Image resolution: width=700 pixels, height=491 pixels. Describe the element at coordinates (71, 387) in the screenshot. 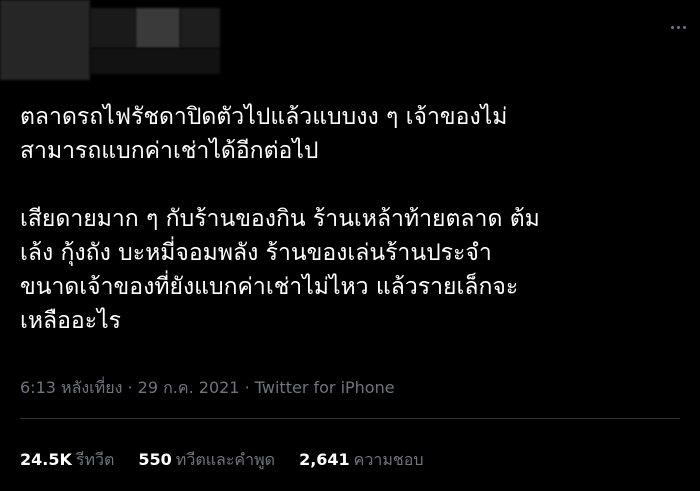

I see `tweet-time: 6:13 หลังเที่ยง` at that location.